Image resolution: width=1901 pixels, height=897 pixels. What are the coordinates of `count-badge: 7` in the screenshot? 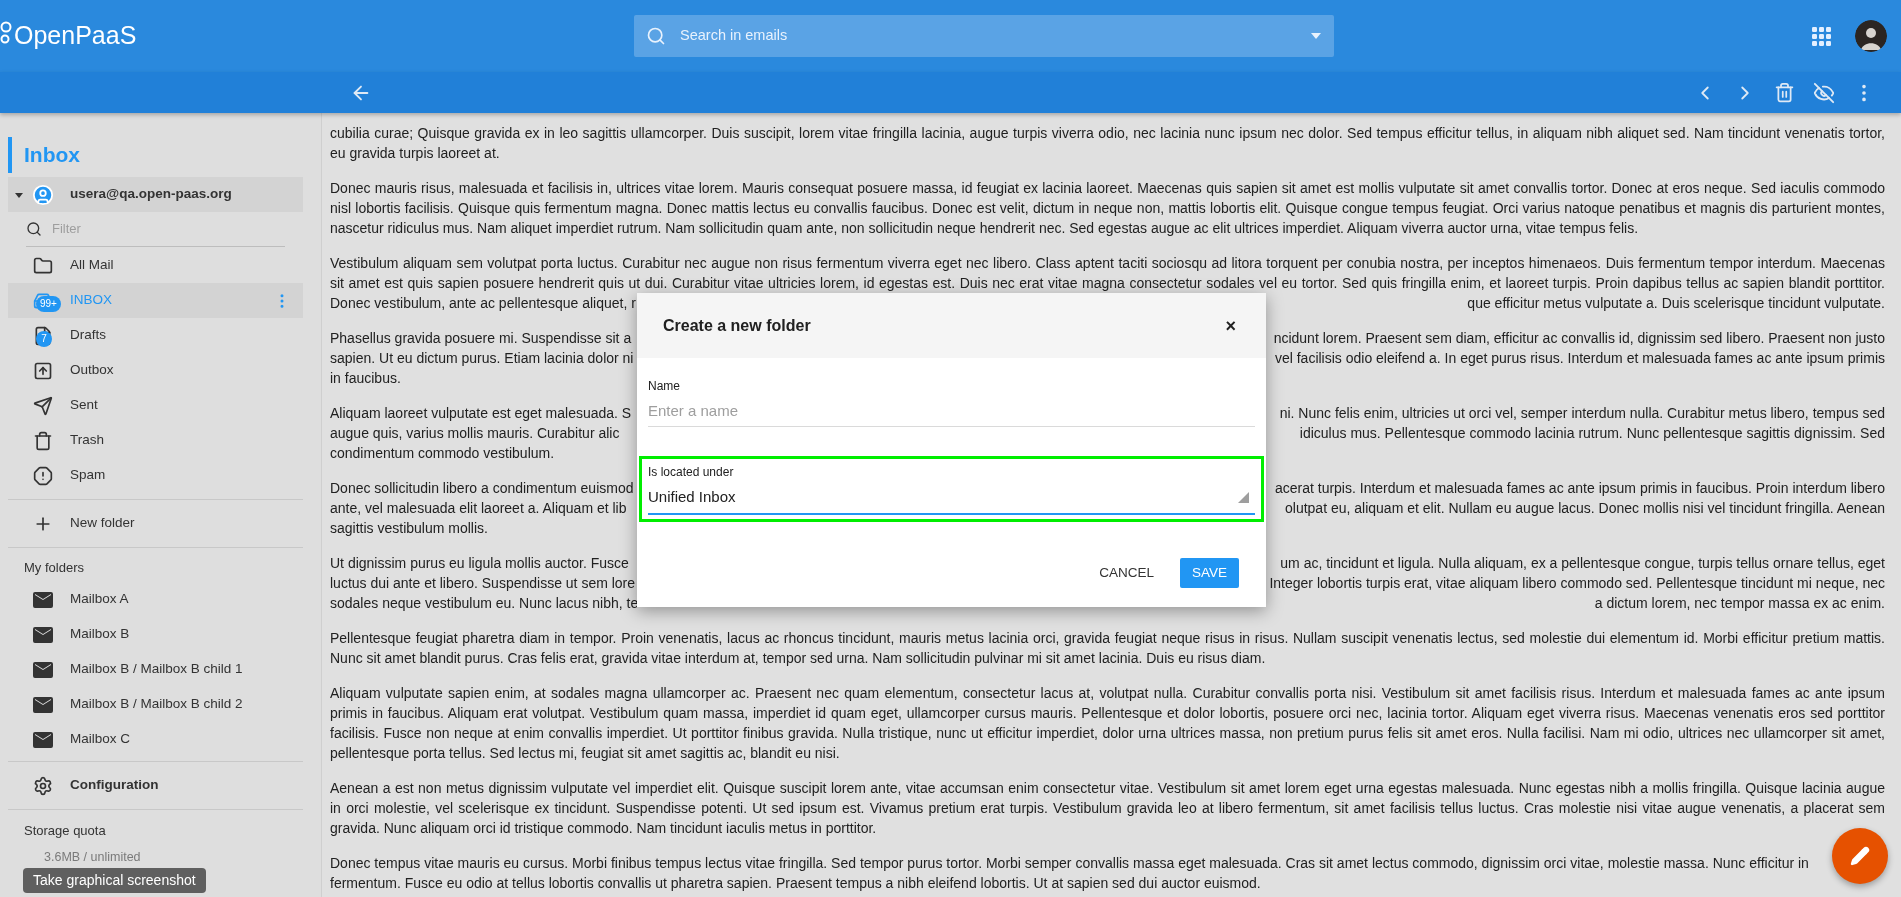 It's located at (44, 338).